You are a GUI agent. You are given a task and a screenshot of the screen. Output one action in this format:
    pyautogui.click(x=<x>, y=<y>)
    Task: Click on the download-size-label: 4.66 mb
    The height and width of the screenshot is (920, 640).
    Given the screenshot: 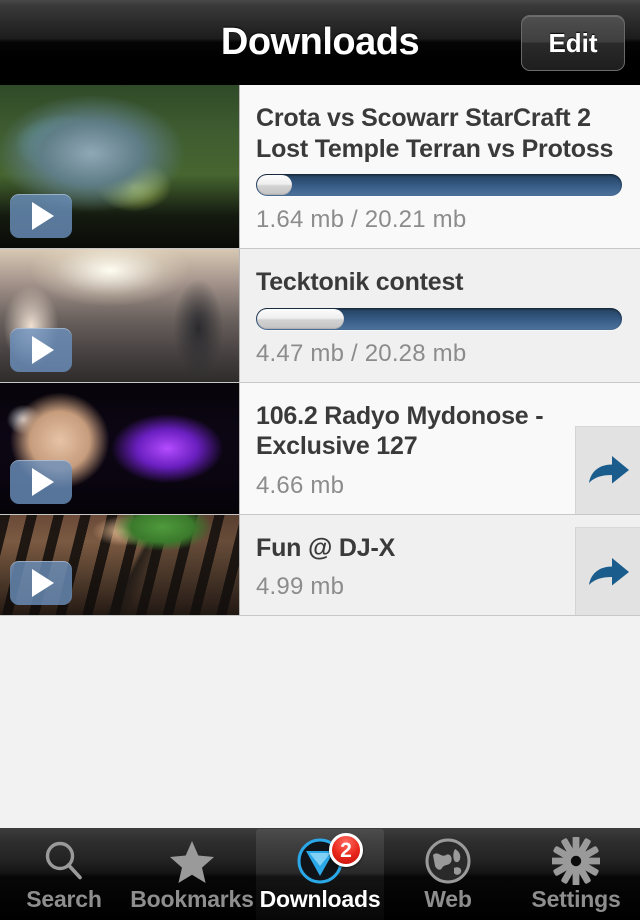 What is the action you would take?
    pyautogui.click(x=300, y=485)
    